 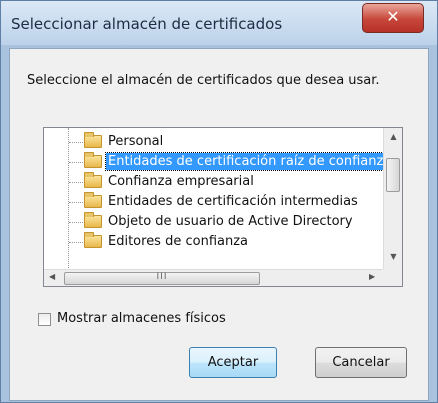 I want to click on horizontal-scroll-thumb: III, so click(x=162, y=278).